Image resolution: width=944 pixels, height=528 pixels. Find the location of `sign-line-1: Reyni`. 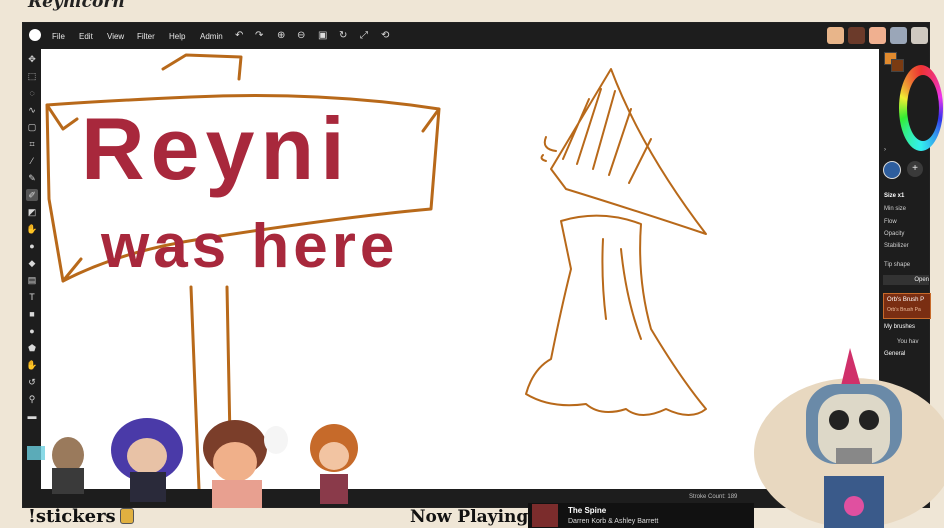

sign-line-1: Reyni is located at coordinates (216, 148).